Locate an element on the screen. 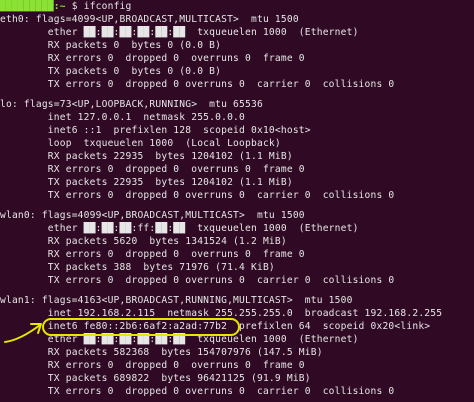  prompt-line: █████████:~ $ ifconfig is located at coordinates (66, 6).